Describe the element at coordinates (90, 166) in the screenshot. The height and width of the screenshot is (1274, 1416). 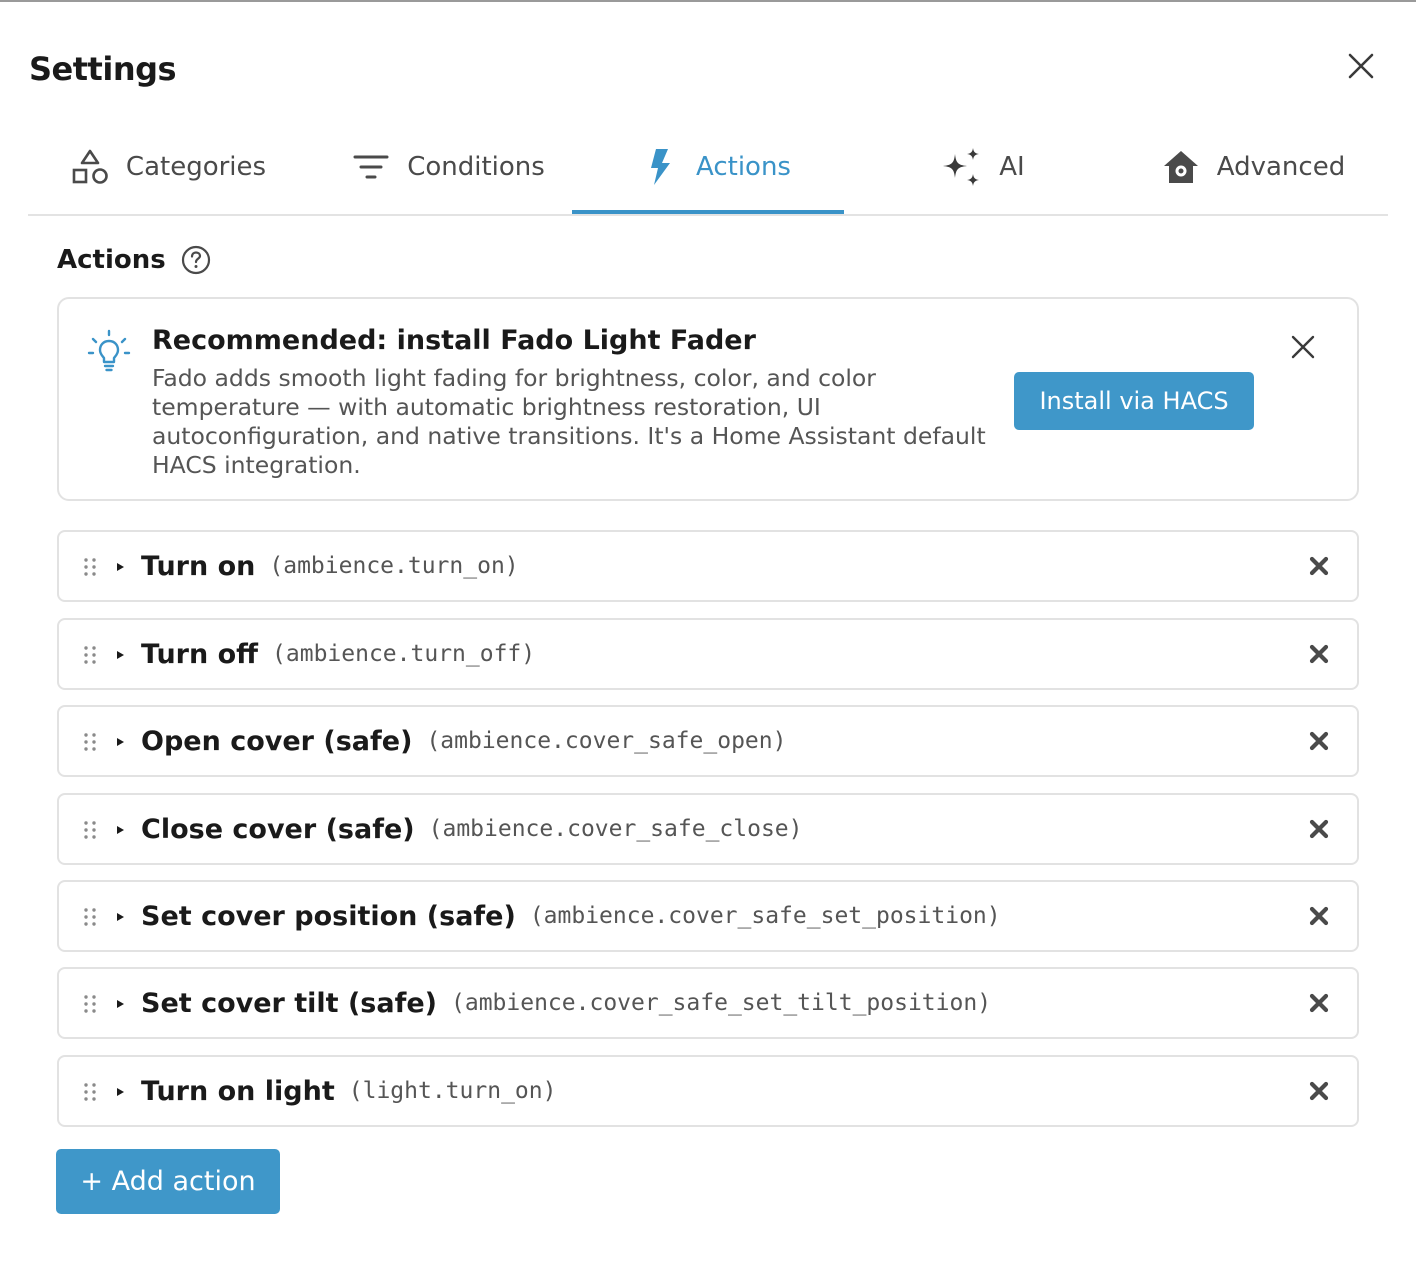
I see `shapes-icon` at that location.